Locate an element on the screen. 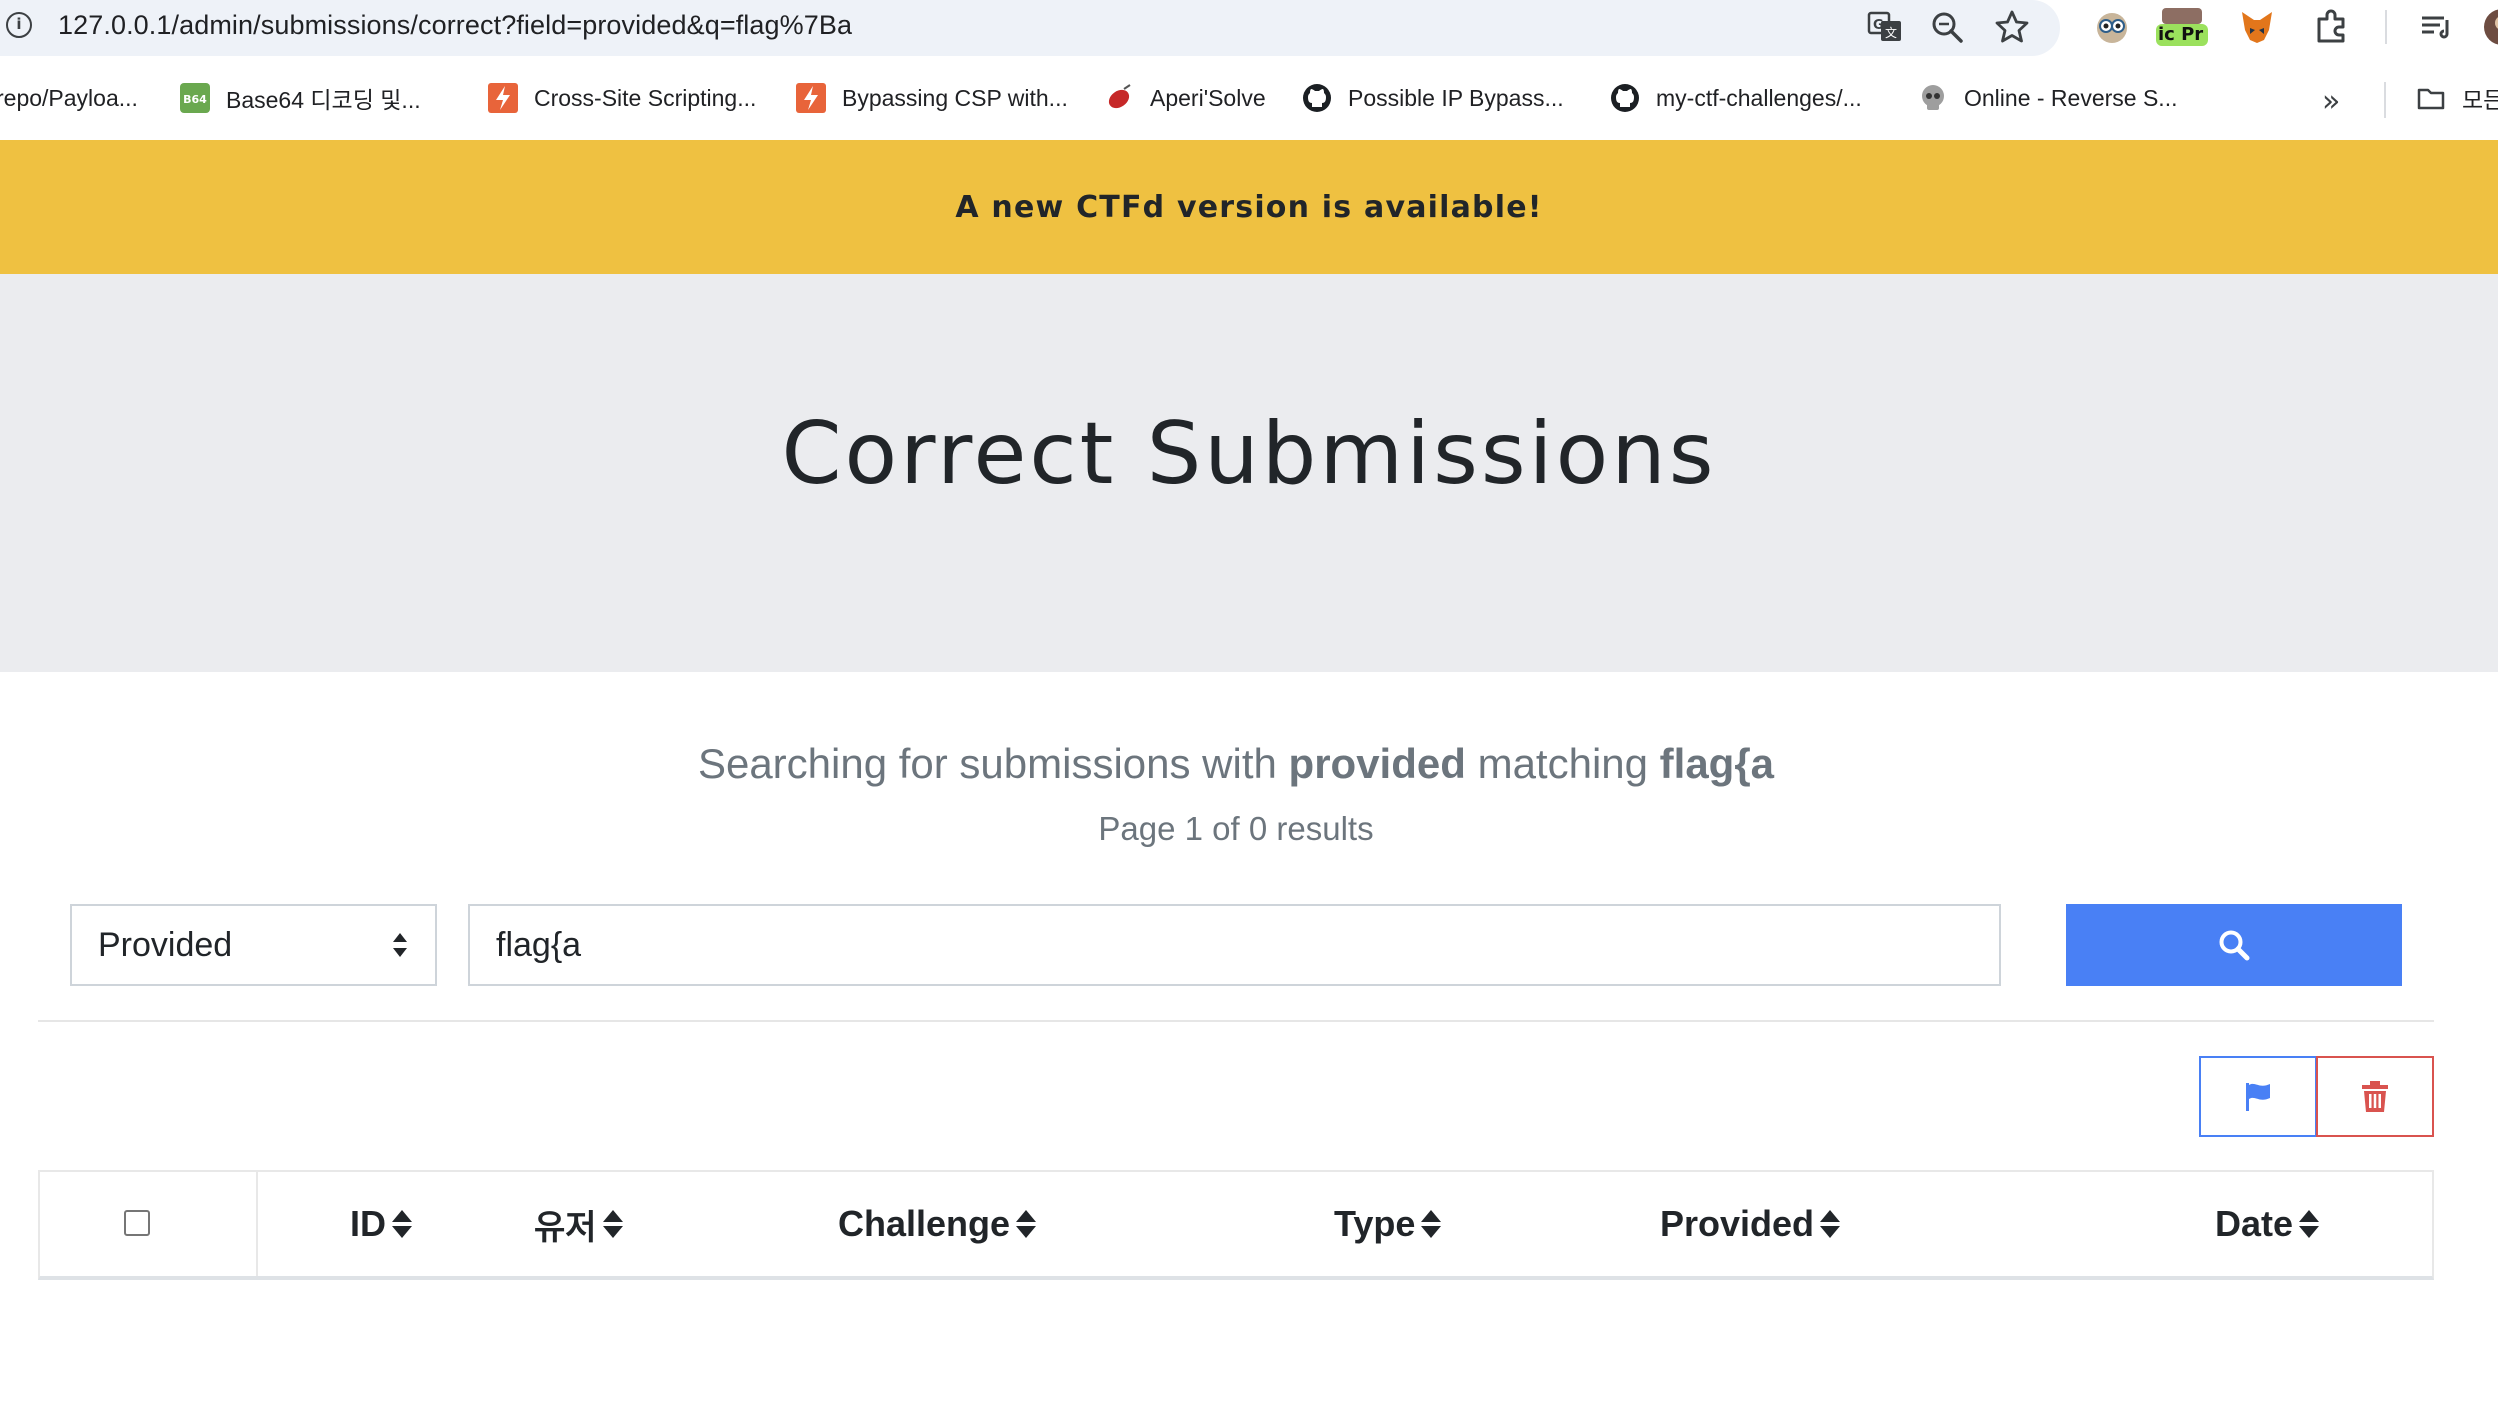 This screenshot has height=1406, width=2498. column-header-label: Date is located at coordinates (2254, 1223).